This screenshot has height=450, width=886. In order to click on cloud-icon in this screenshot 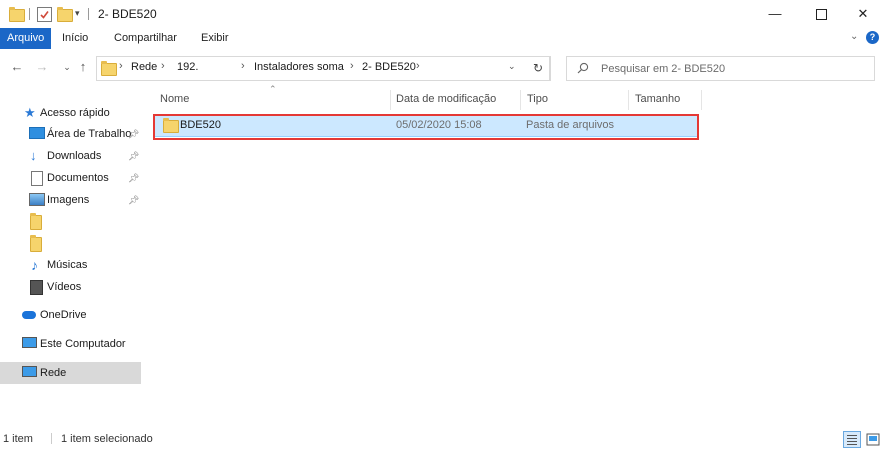, I will do `click(29, 315)`.